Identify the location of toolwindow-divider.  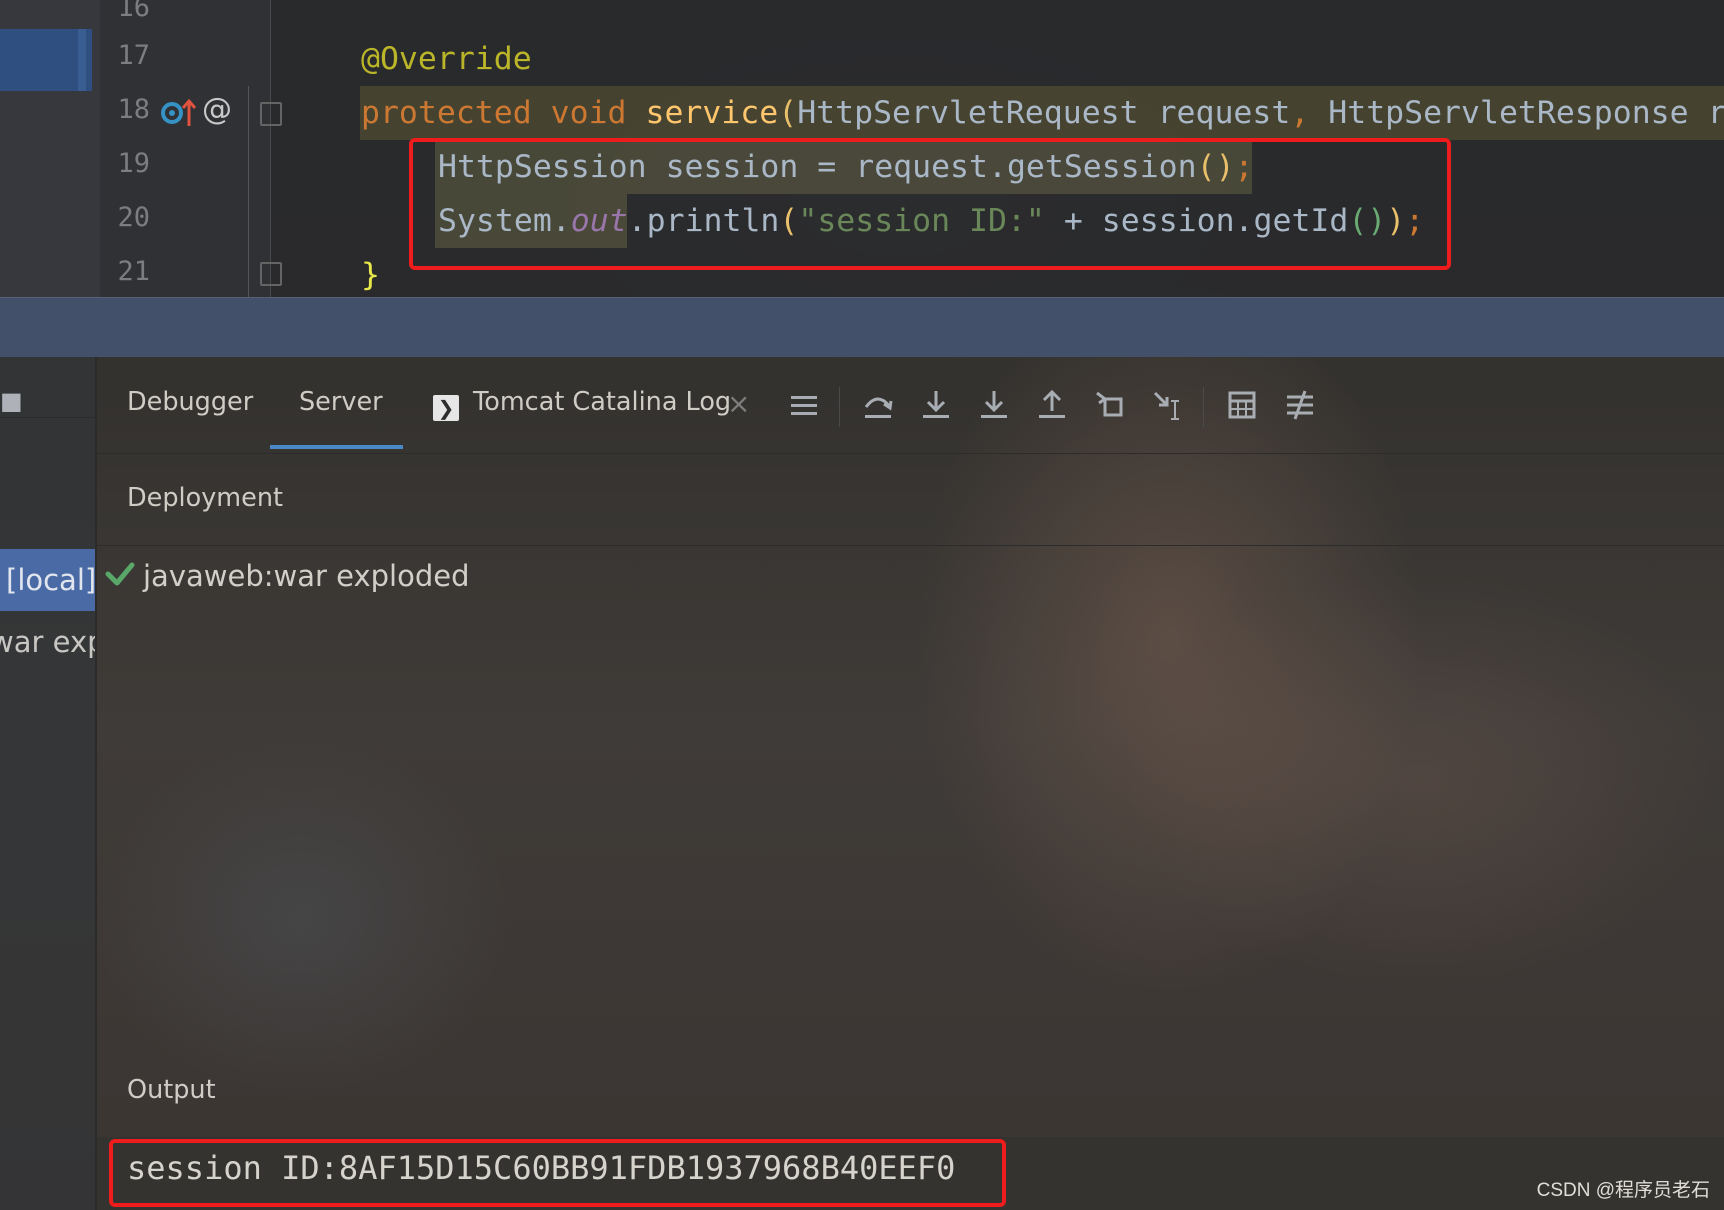
(862, 327).